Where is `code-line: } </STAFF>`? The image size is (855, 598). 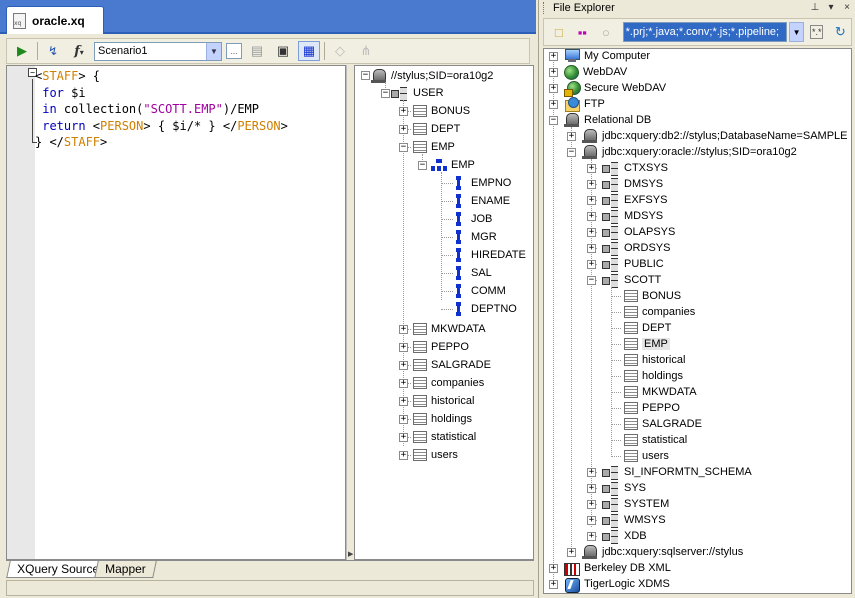 code-line: } </STAFF> is located at coordinates (161, 142).